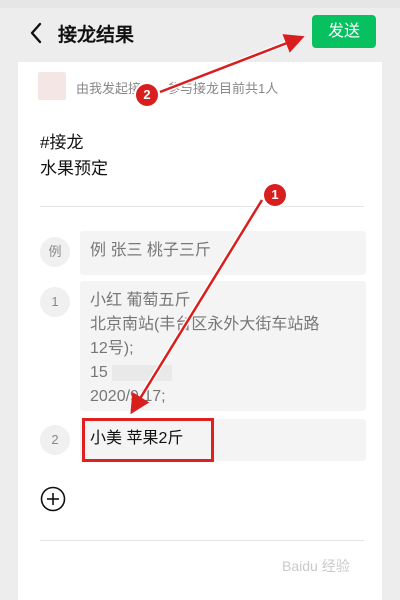 The width and height of the screenshot is (400, 600). I want to click on plus-circle-icon, so click(53, 499).